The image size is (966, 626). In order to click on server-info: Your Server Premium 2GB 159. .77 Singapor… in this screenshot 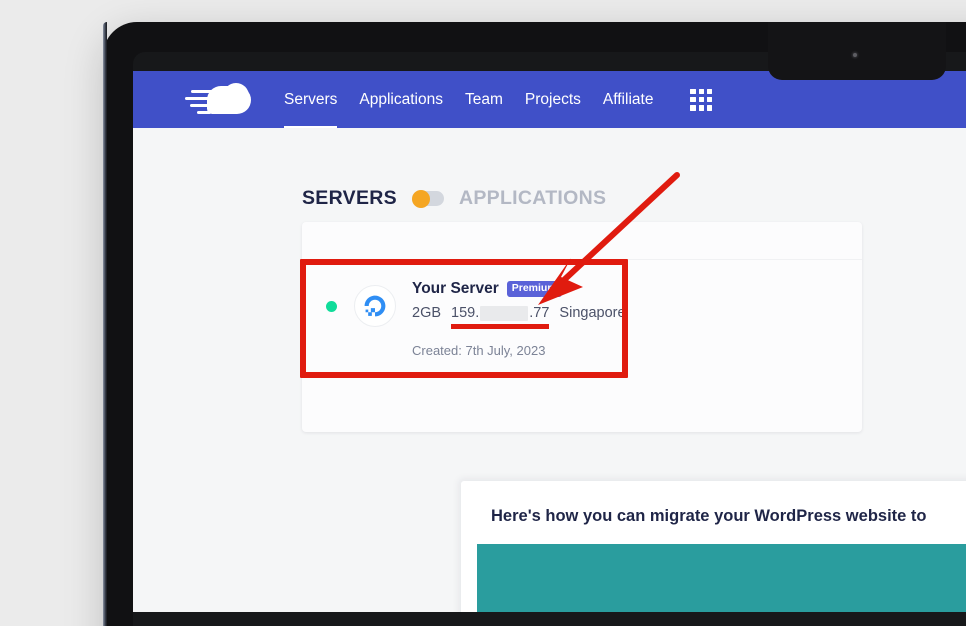, I will do `click(519, 319)`.